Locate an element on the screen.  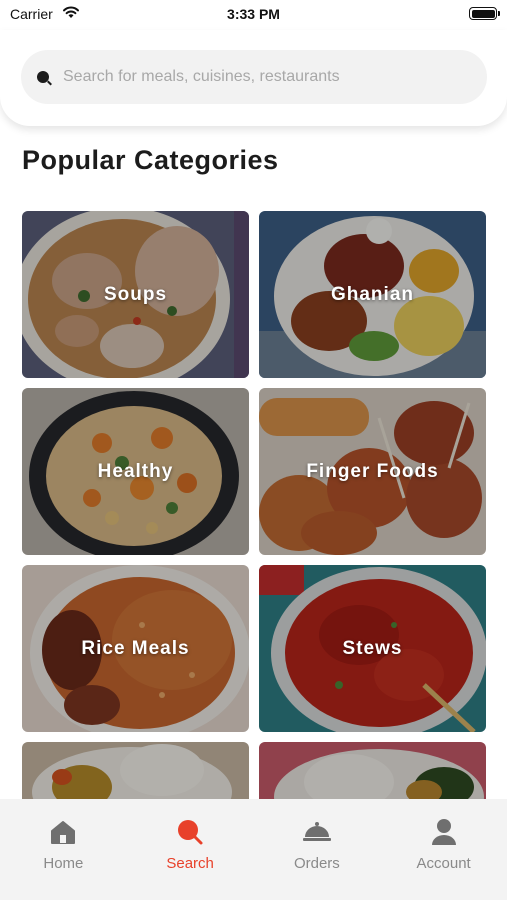
tab-label: Home is located at coordinates (63, 863).